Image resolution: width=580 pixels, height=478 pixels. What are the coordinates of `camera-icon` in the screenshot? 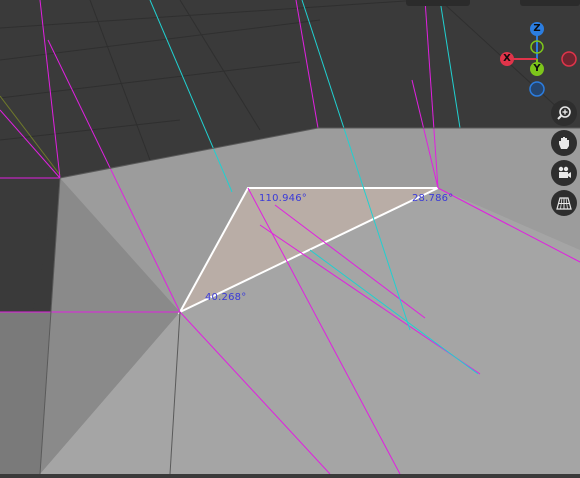 It's located at (564, 172).